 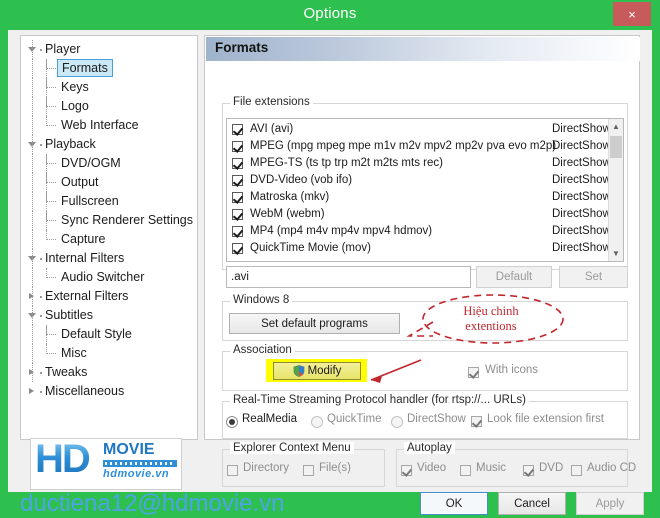 What do you see at coordinates (616, 126) in the screenshot?
I see `scroll-up-icon: ▲` at bounding box center [616, 126].